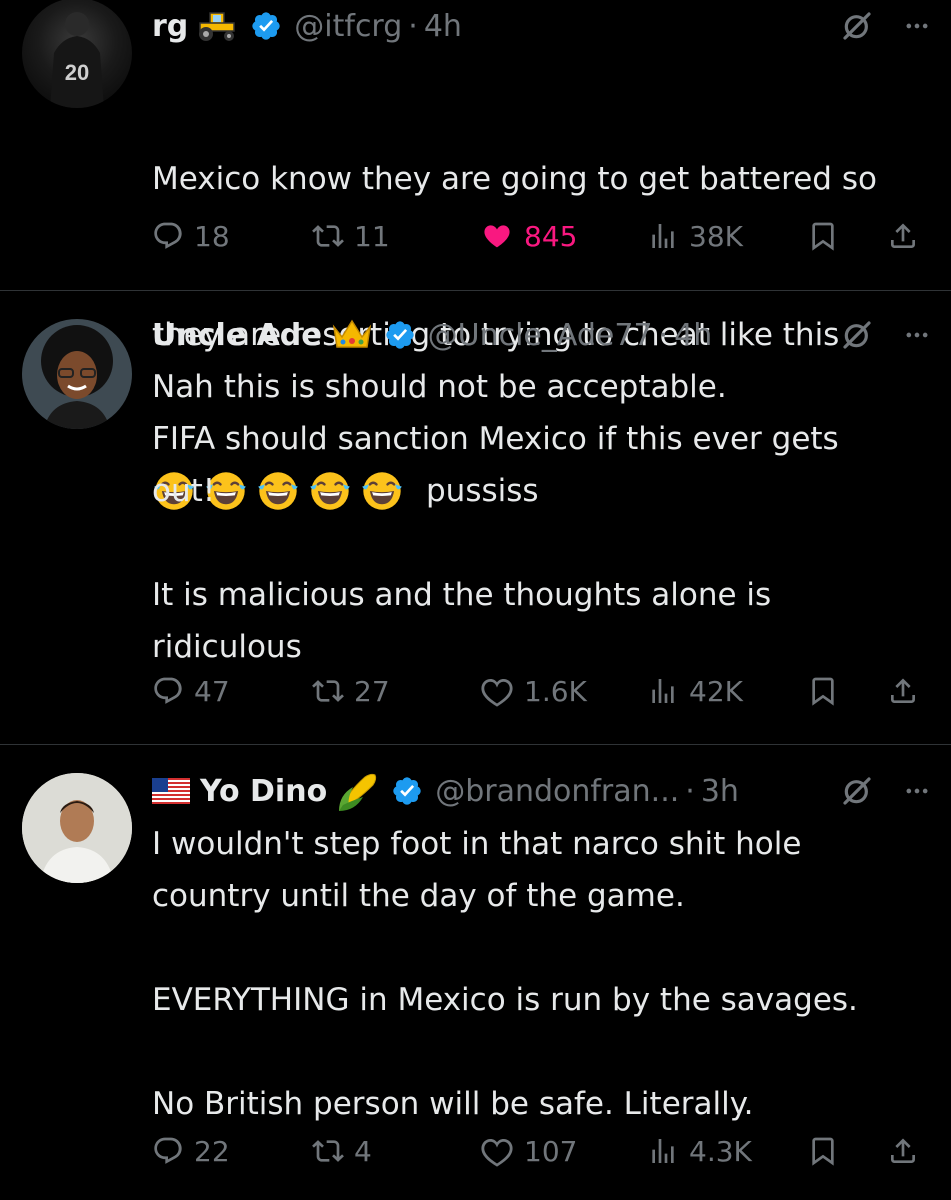 The height and width of the screenshot is (1200, 951). What do you see at coordinates (716, 691) in the screenshot?
I see `views-count: 42K` at bounding box center [716, 691].